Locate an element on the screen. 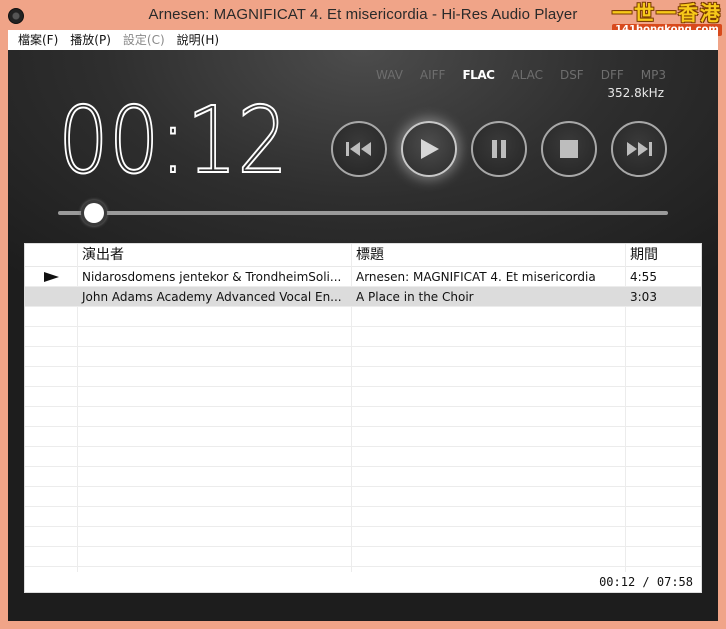 Image resolution: width=726 pixels, height=629 pixels. previous-button is located at coordinates (359, 149).